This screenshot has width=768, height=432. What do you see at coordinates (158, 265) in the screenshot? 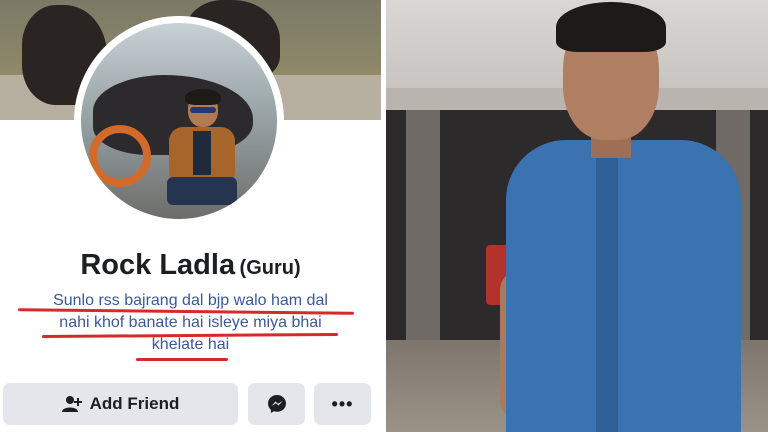
I see `profile-name-main: Rock Ladla` at bounding box center [158, 265].